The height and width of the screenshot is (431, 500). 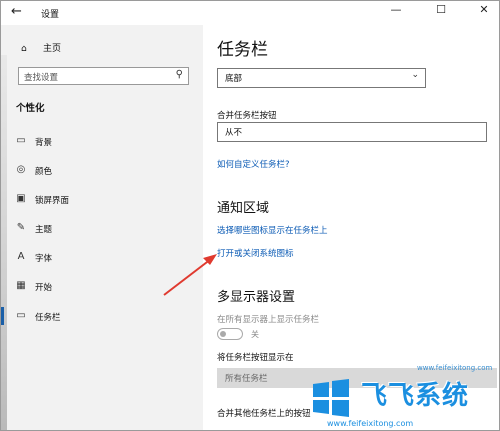 I want to click on active-indicator, so click(x=2, y=316).